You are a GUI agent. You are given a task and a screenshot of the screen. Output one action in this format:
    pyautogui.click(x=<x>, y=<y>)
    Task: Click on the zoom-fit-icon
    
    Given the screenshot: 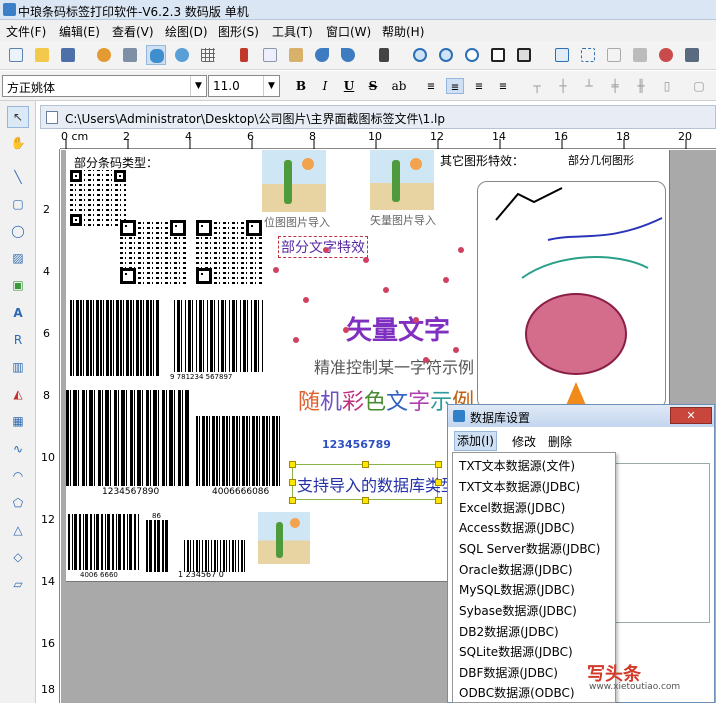 What is the action you would take?
    pyautogui.click(x=472, y=55)
    